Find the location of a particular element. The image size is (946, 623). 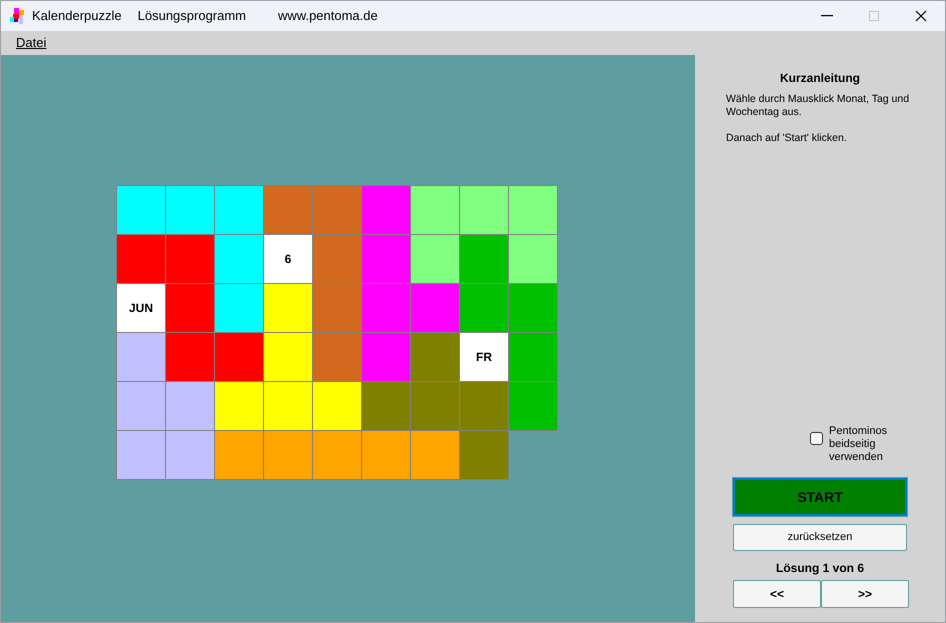

start-button: START is located at coordinates (820, 497).